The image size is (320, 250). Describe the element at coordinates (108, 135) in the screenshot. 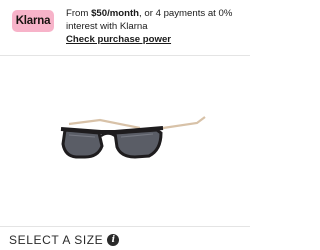

I see `frame-bridge` at that location.